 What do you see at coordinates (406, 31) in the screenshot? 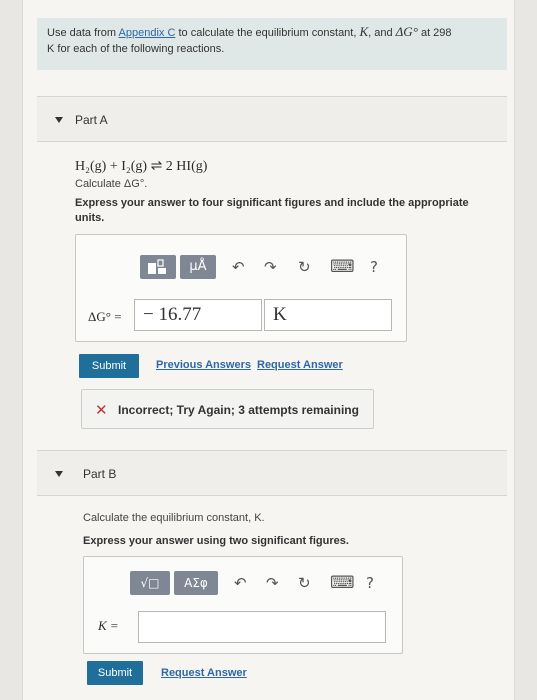
I see `delta-g-symbol: ΔG°` at bounding box center [406, 31].